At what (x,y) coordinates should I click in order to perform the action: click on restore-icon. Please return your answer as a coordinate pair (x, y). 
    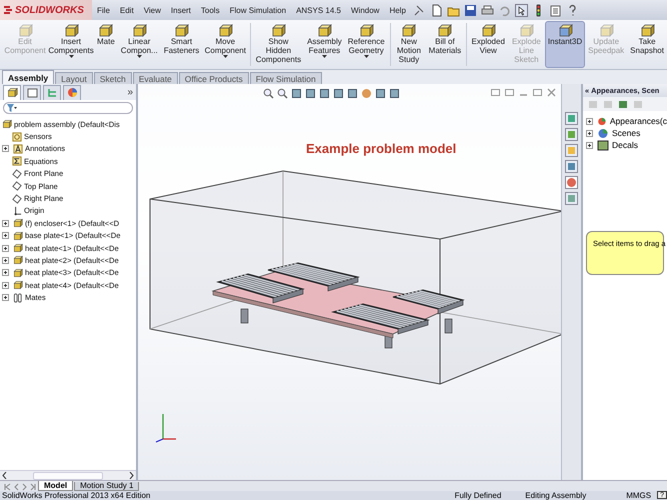
    Looking at the image, I should click on (537, 92).